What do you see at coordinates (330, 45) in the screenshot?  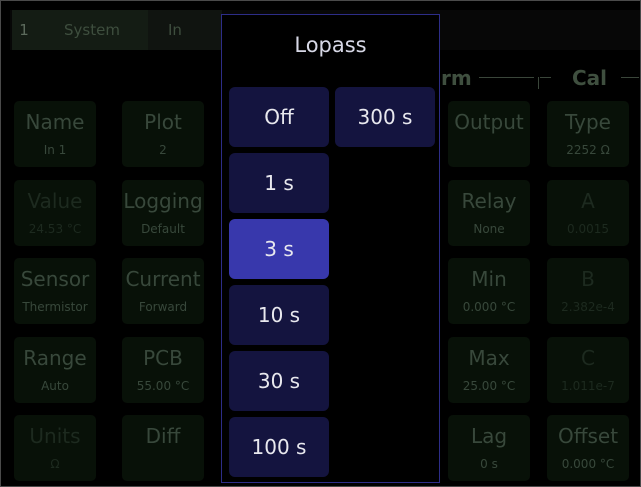 I see `popup-title: Lopass` at bounding box center [330, 45].